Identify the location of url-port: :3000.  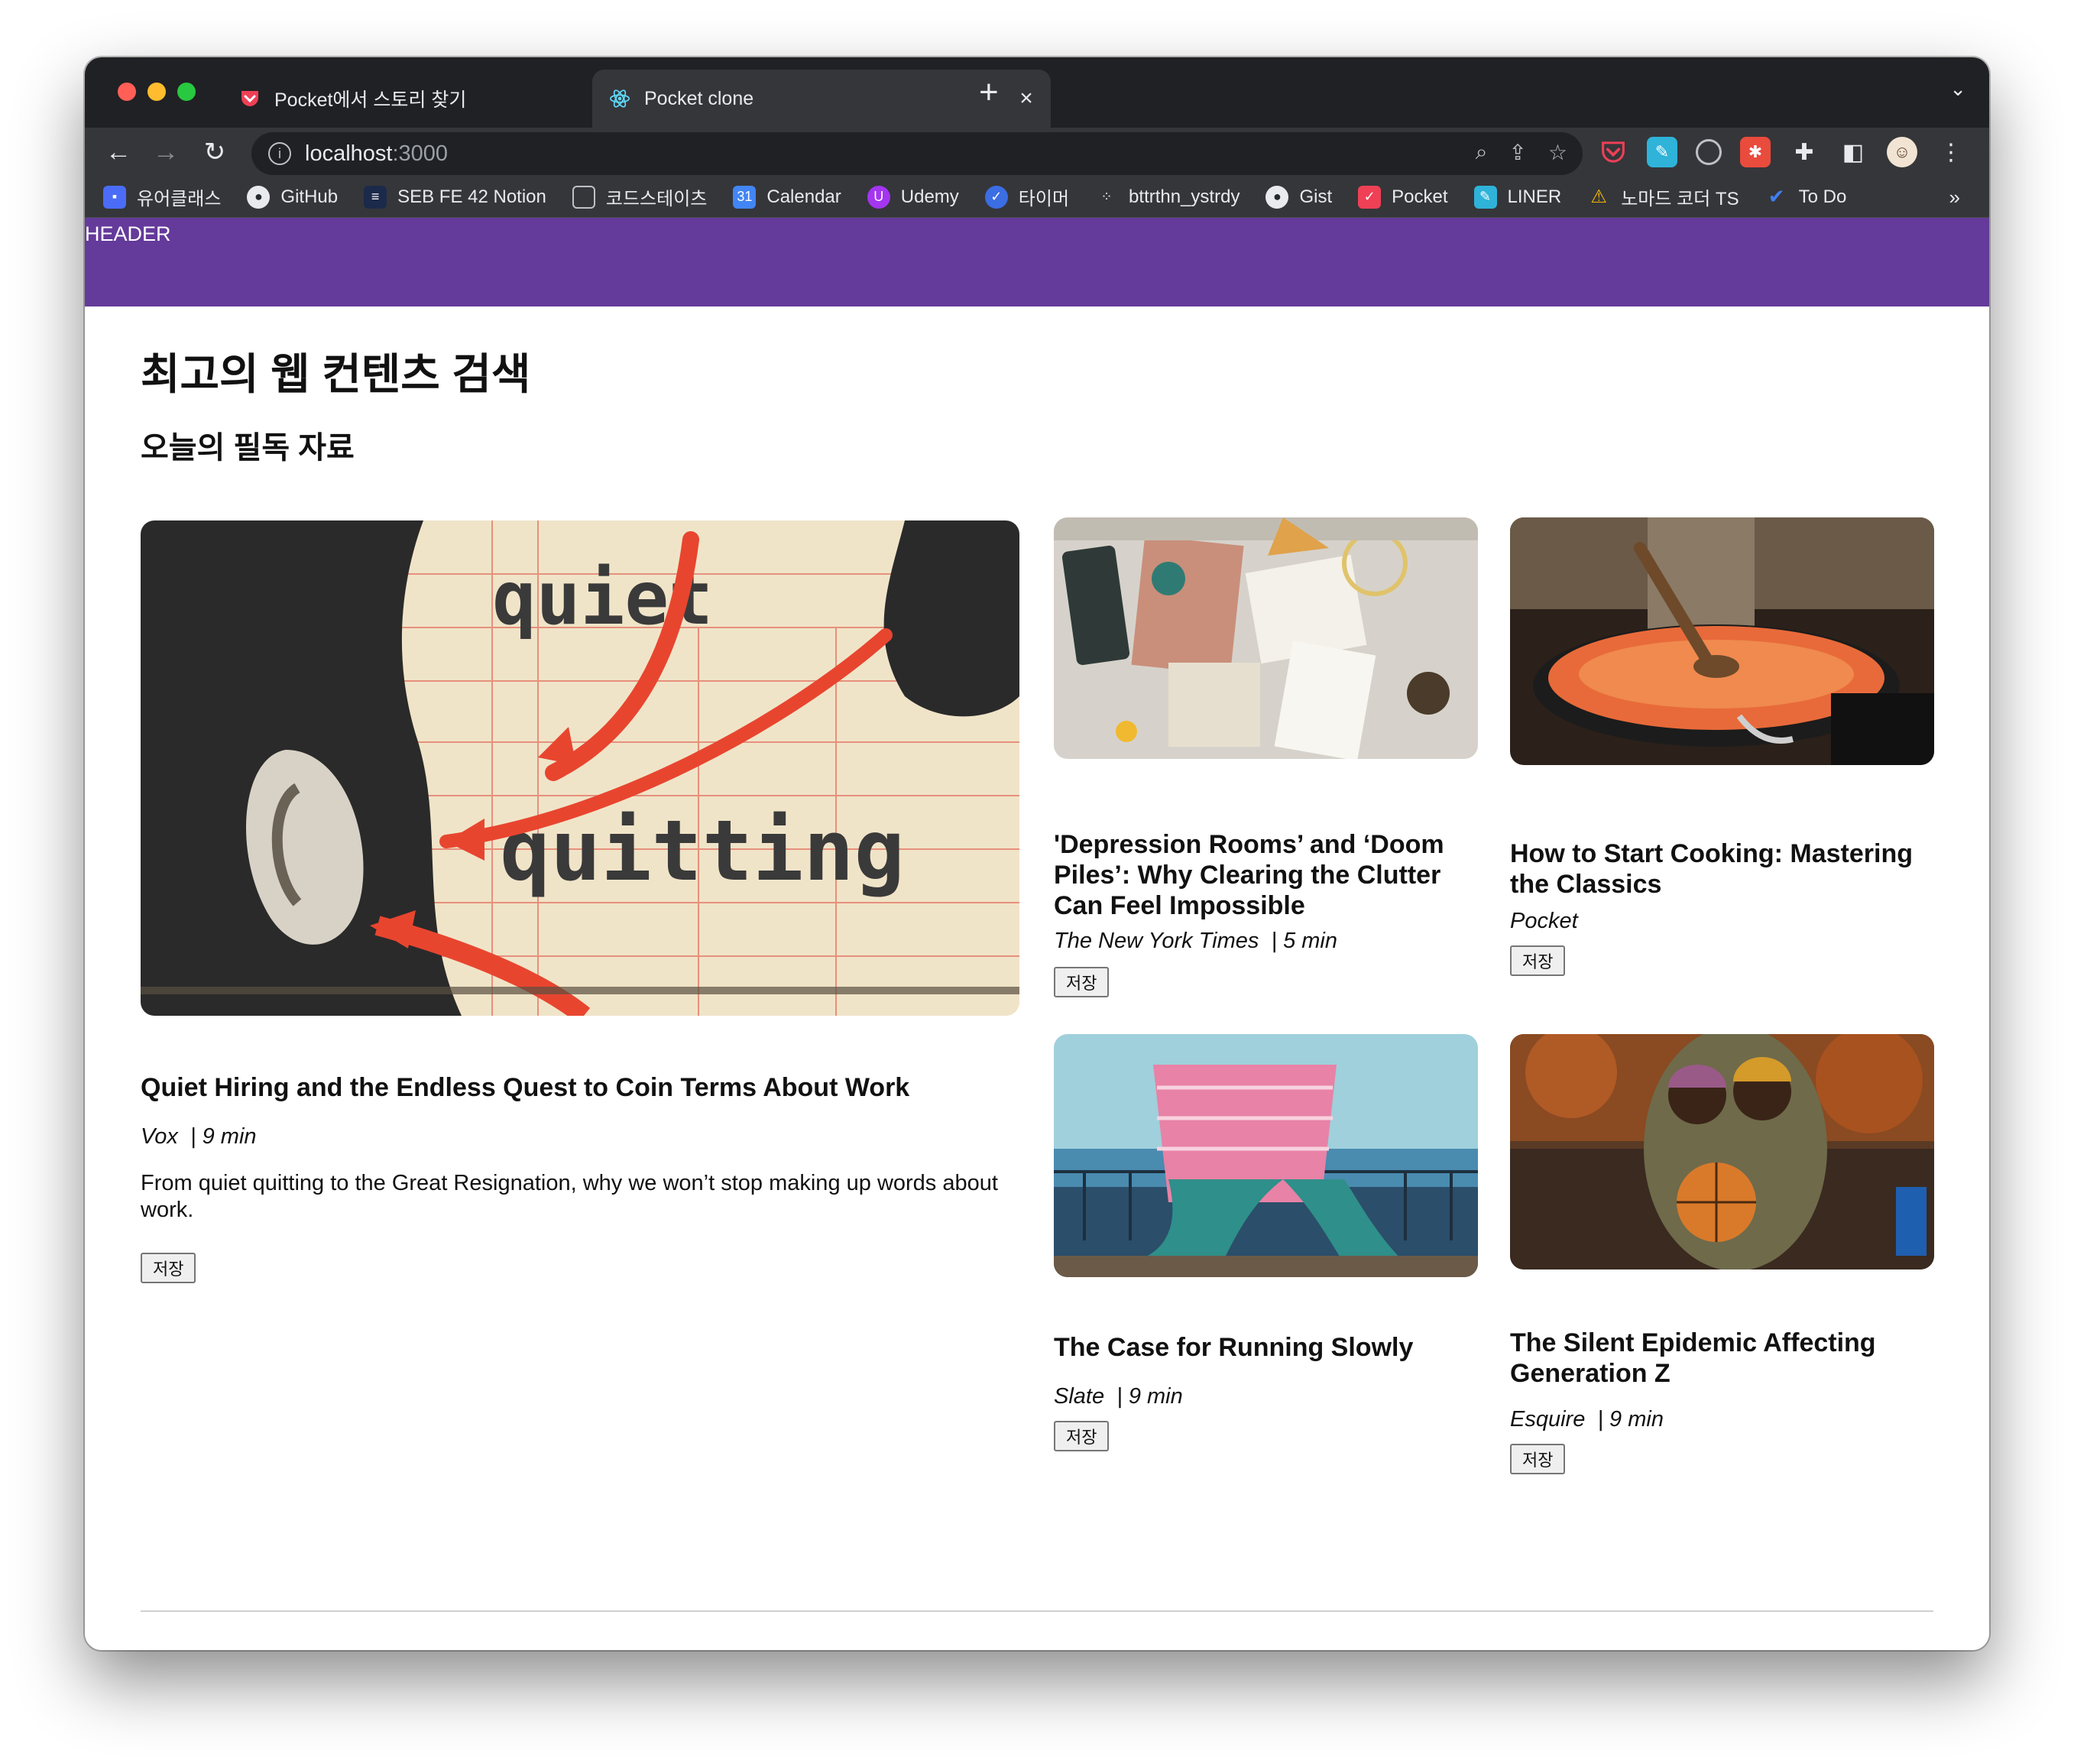
(420, 153).